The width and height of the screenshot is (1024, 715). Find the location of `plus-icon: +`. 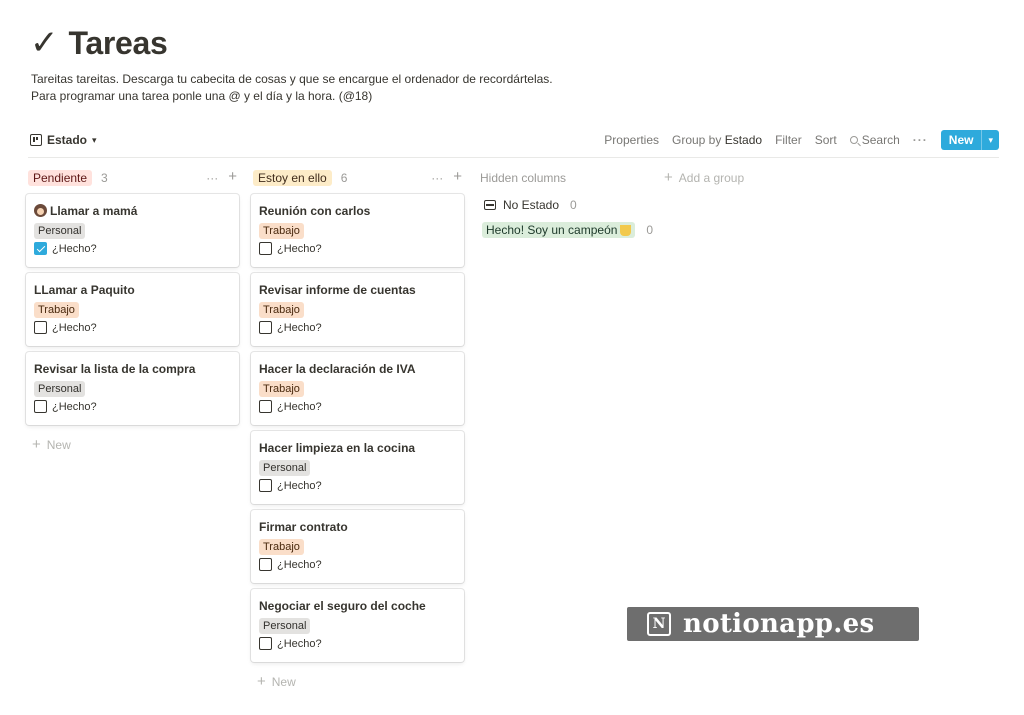

plus-icon: + is located at coordinates (261, 681).